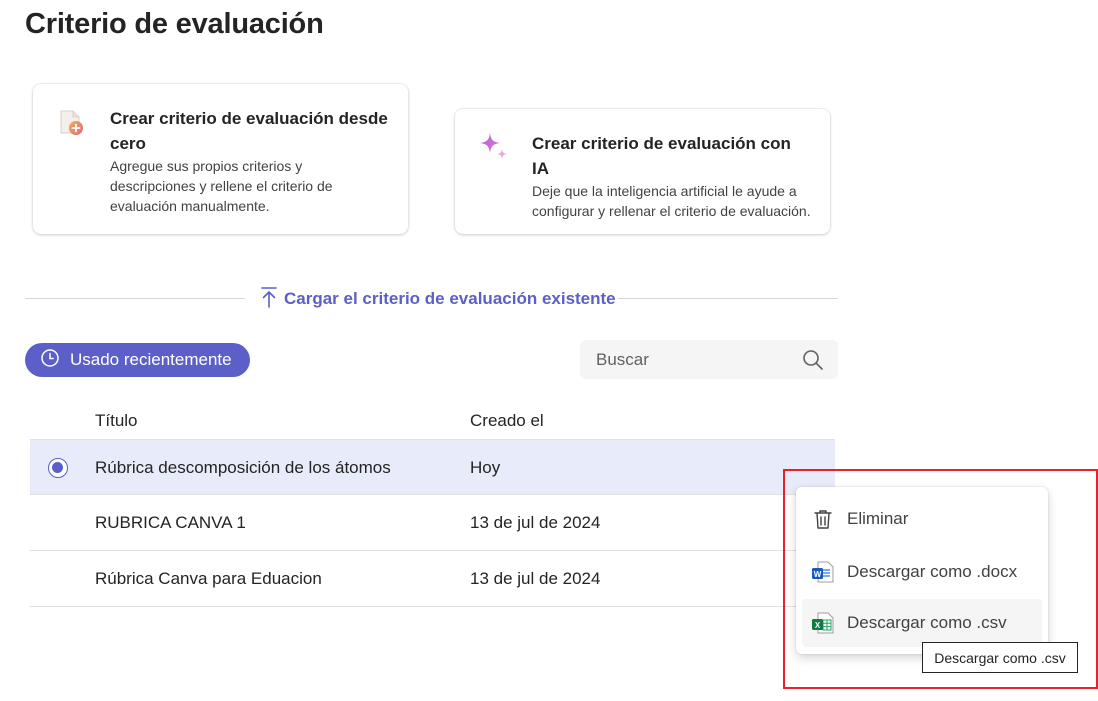  Describe the element at coordinates (661, 156) in the screenshot. I see `card-title: Crear criterio de evaluación con IA` at that location.